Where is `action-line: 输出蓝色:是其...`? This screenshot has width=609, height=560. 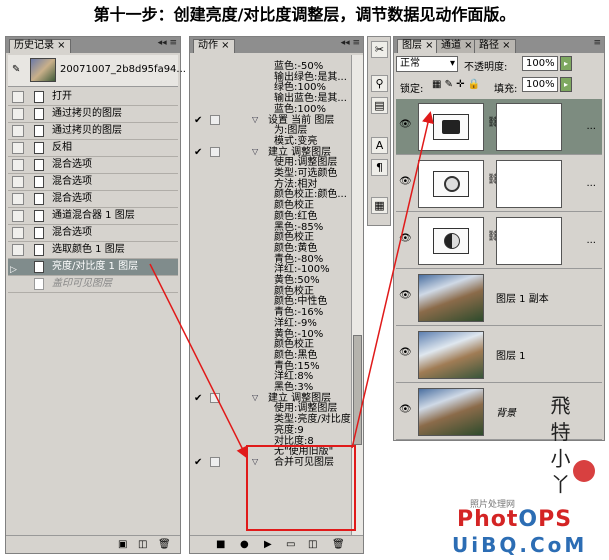
action-line: 输出蓝色:是其... is located at coordinates (310, 98).